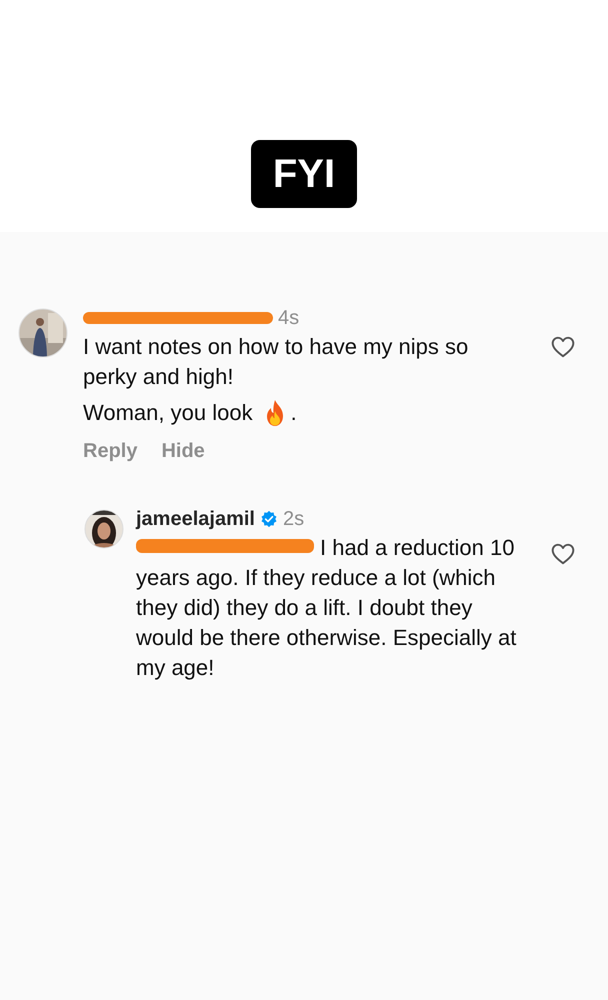 Image resolution: width=608 pixels, height=1000 pixels. What do you see at coordinates (168, 413) in the screenshot?
I see `comment-text: Woman, you look` at bounding box center [168, 413].